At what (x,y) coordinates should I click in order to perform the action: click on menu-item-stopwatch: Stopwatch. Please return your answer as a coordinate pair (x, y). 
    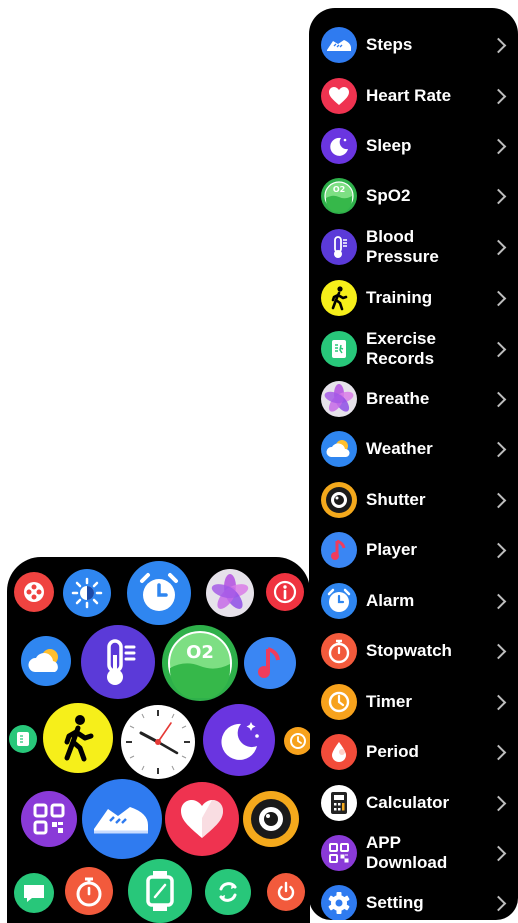
    Looking at the image, I should click on (413, 651).